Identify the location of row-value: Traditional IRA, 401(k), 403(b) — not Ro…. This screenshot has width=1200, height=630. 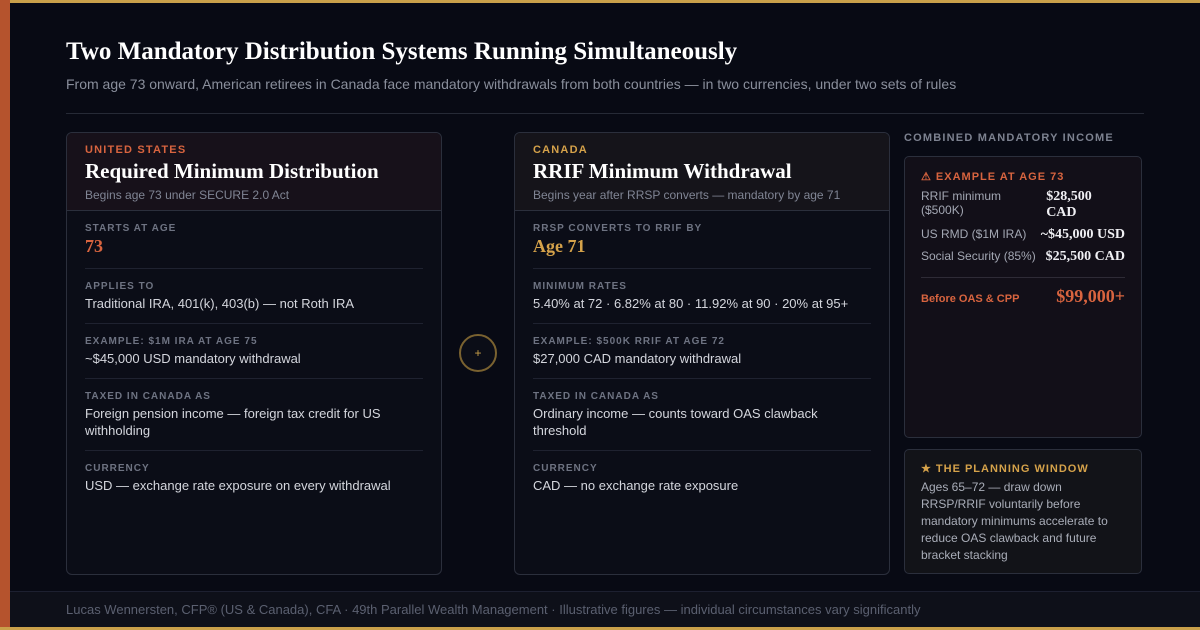
(220, 303).